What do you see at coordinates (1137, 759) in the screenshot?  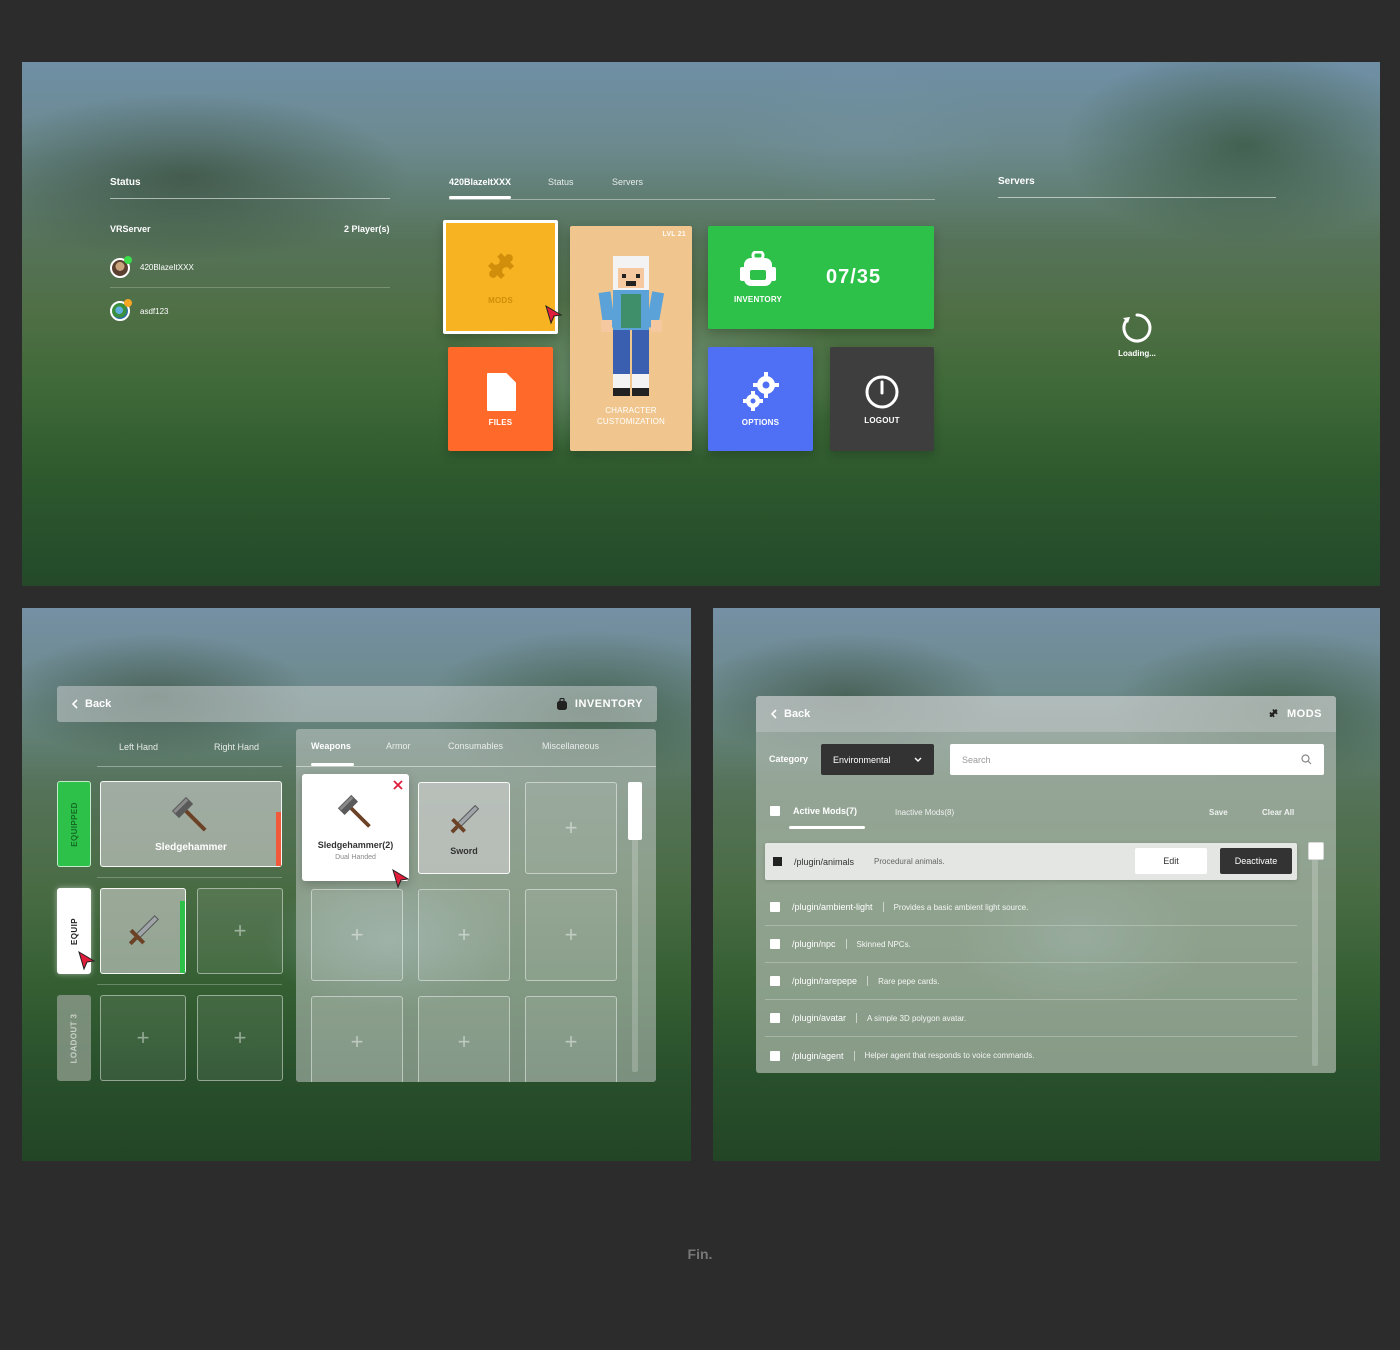 I see `search-input: Search` at bounding box center [1137, 759].